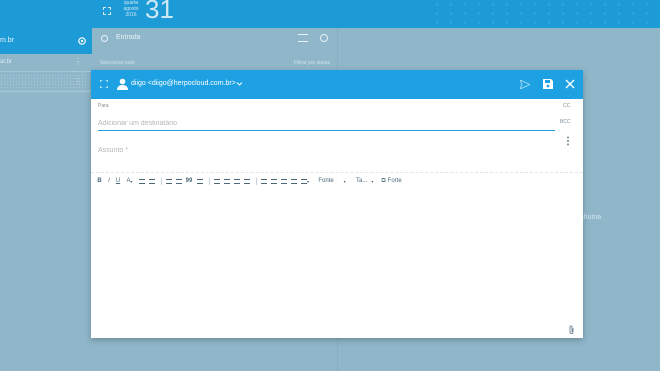 This screenshot has height=371, width=660. Describe the element at coordinates (159, 12) in the screenshot. I see `date-day: 31` at that location.